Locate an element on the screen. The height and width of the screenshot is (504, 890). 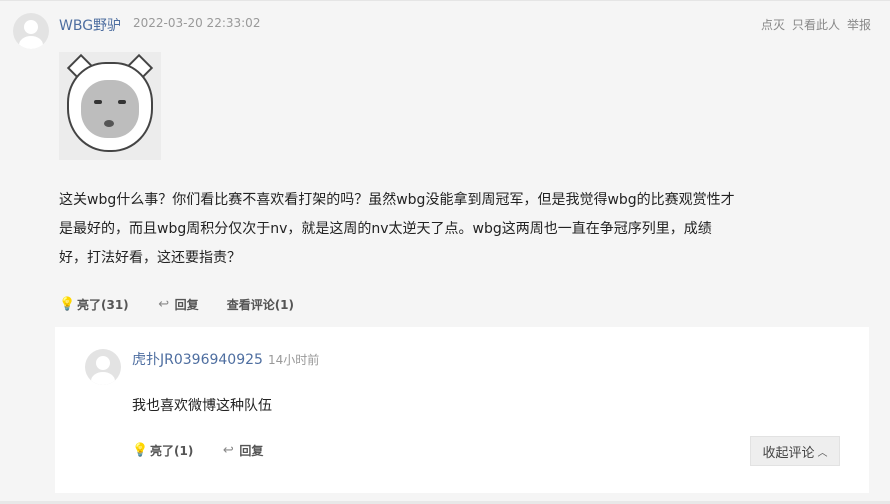
report-button: 举报 is located at coordinates (859, 24).